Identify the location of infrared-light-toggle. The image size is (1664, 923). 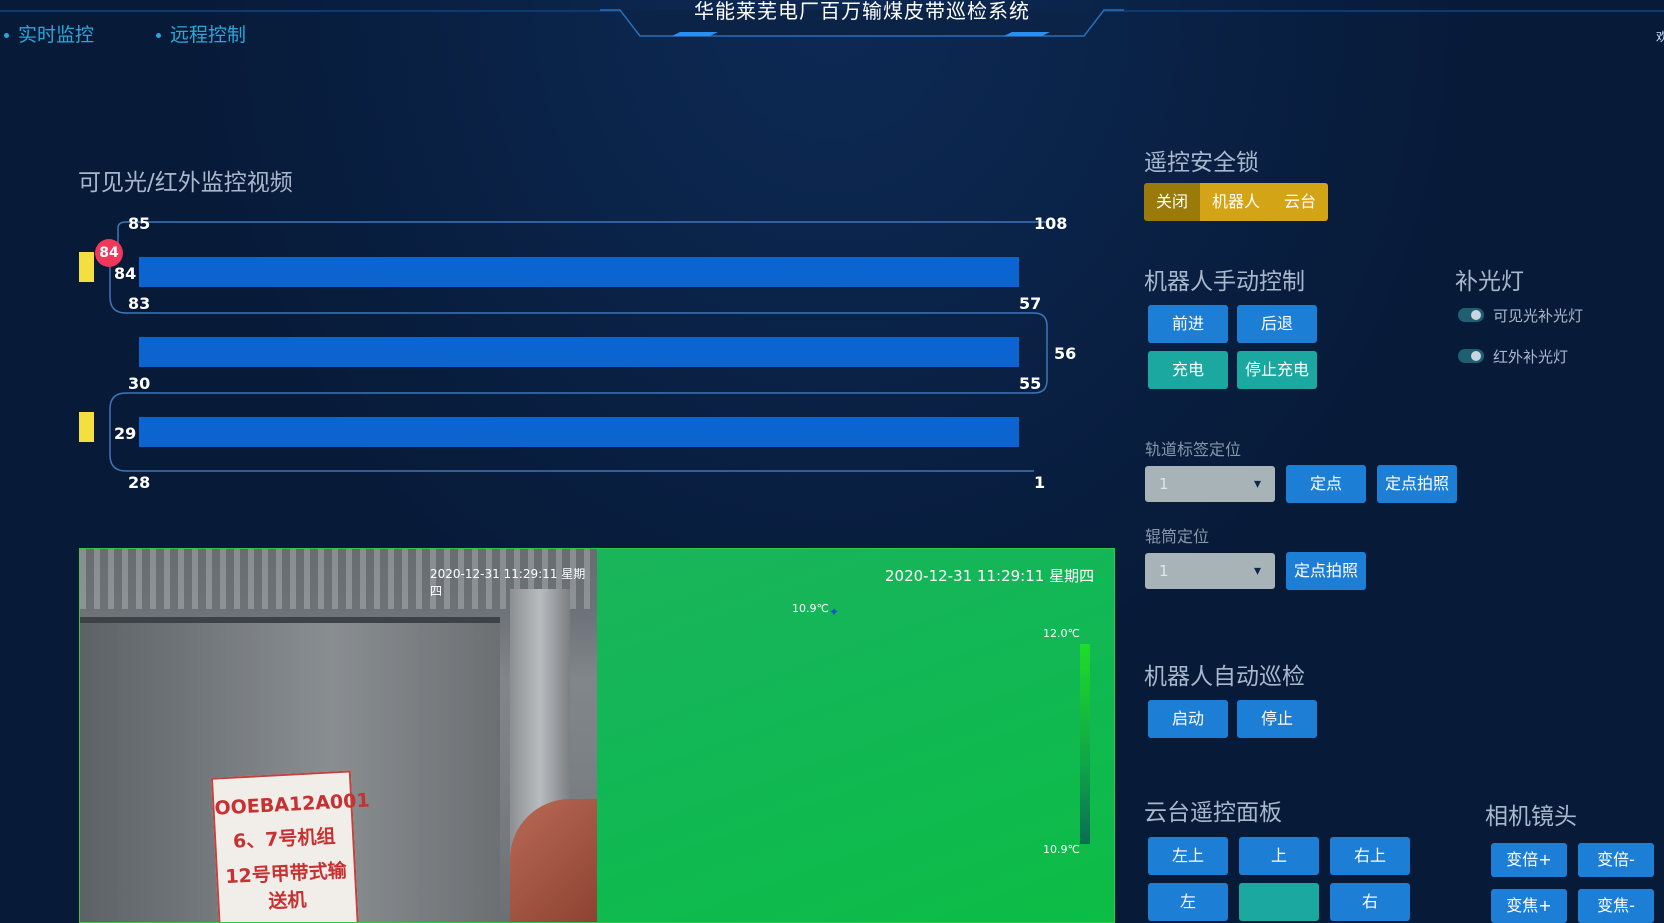
(1471, 356).